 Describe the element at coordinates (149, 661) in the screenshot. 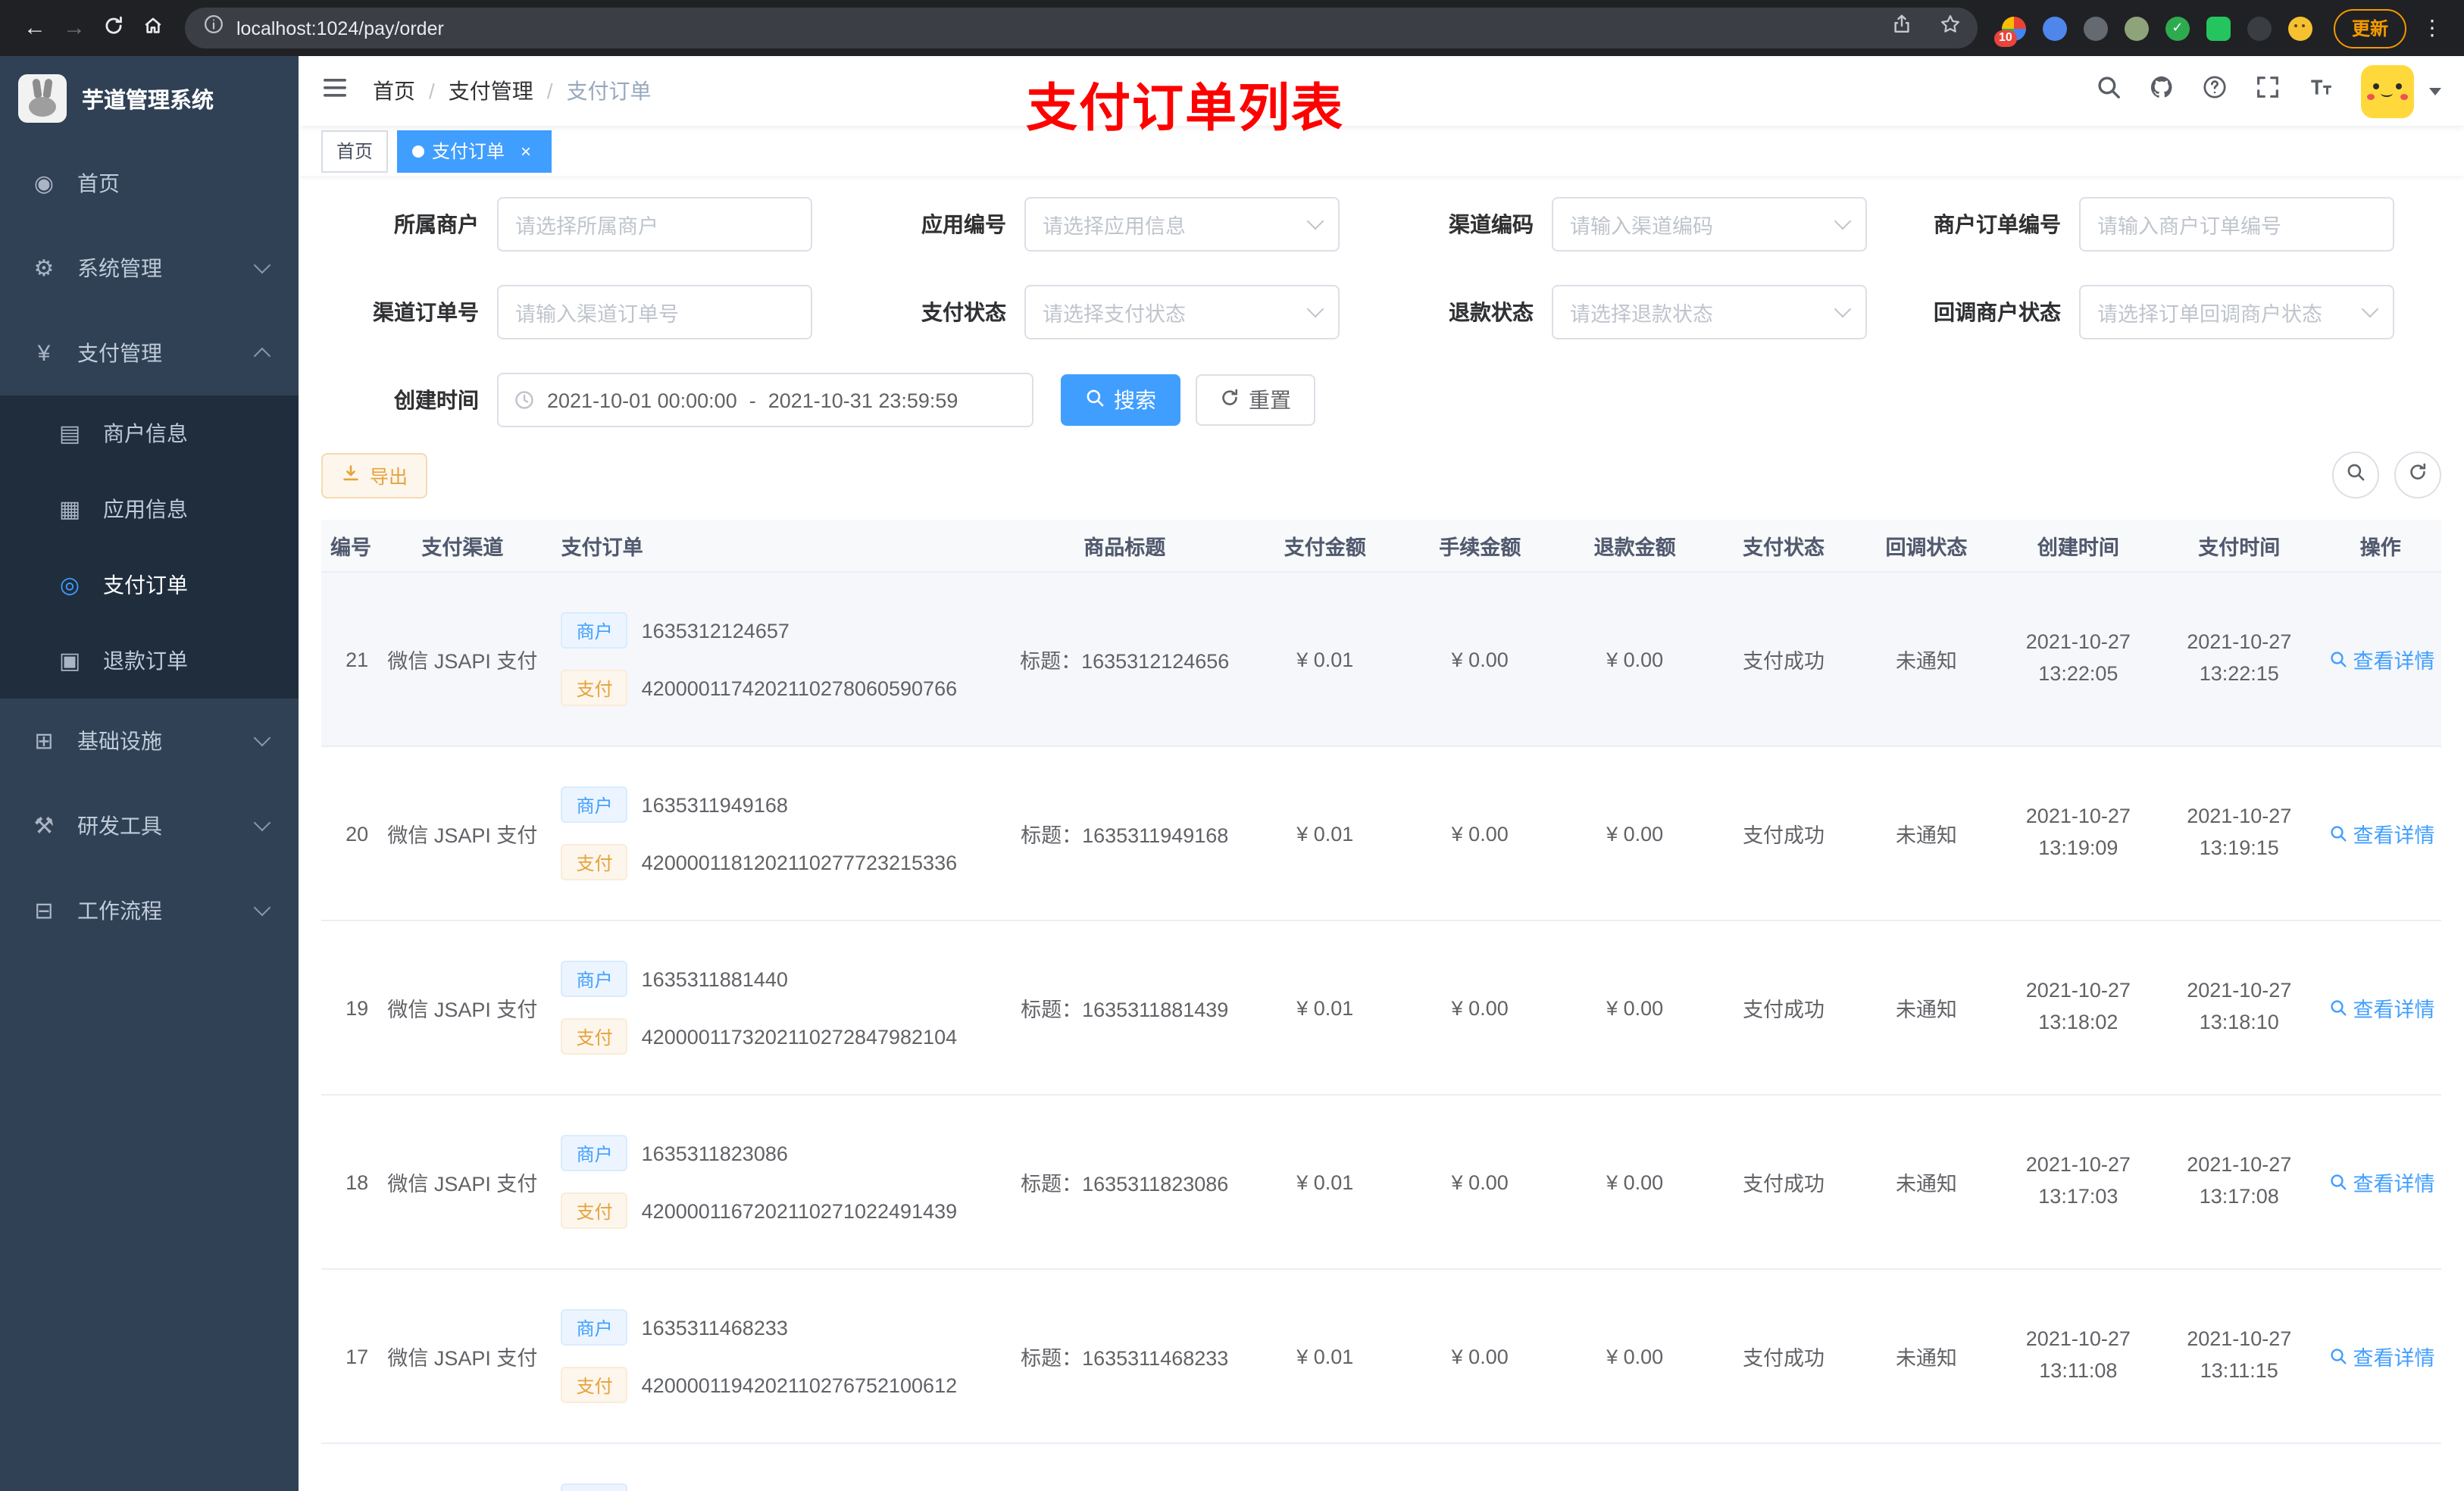

I see `sidebar-item-refund-order: ▣ 退款订单` at that location.